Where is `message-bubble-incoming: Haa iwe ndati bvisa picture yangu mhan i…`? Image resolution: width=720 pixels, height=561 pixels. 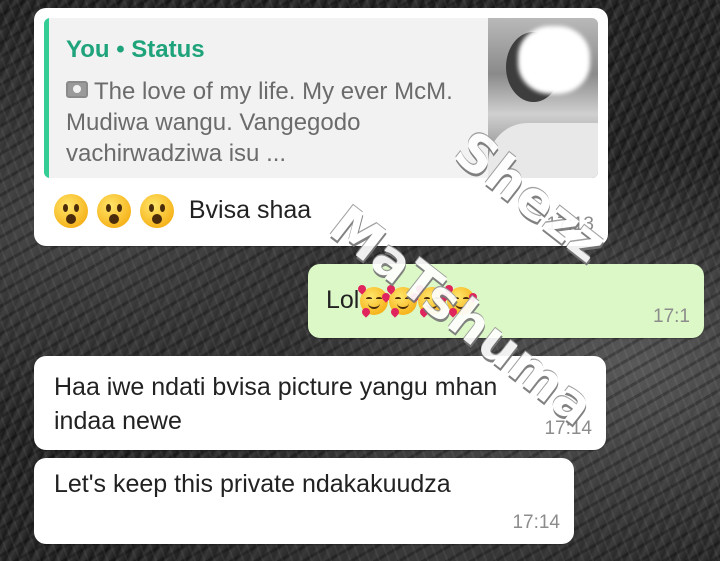
message-bubble-incoming: Haa iwe ndati bvisa picture yangu mhan i… is located at coordinates (320, 403).